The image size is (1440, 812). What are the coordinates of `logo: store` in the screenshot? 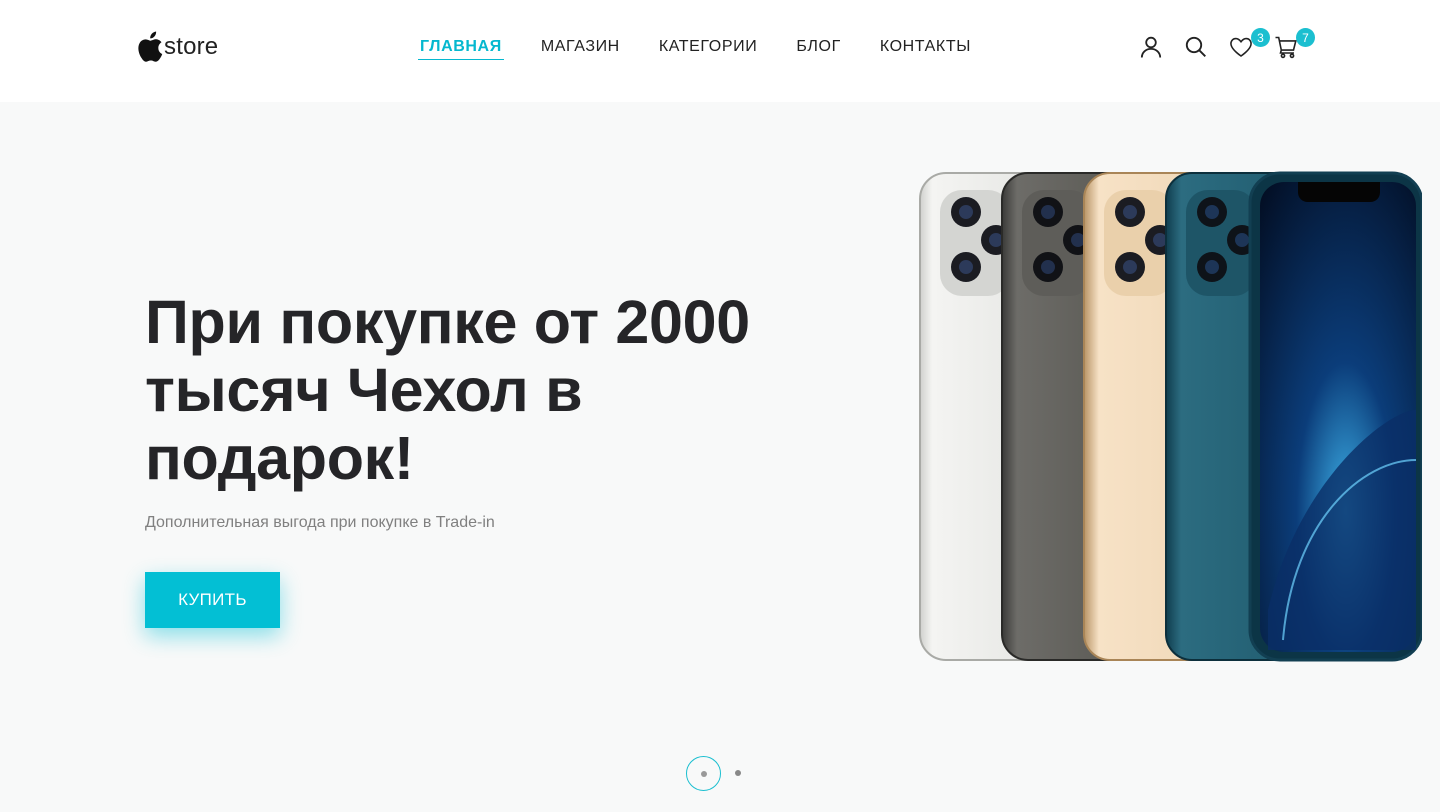 It's located at (176, 47).